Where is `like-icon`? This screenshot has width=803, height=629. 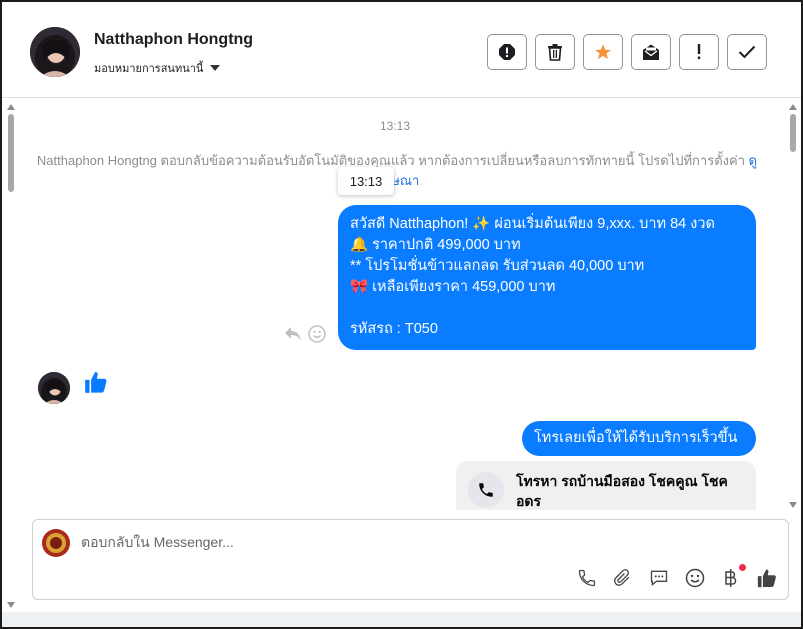
like-icon is located at coordinates (766, 578).